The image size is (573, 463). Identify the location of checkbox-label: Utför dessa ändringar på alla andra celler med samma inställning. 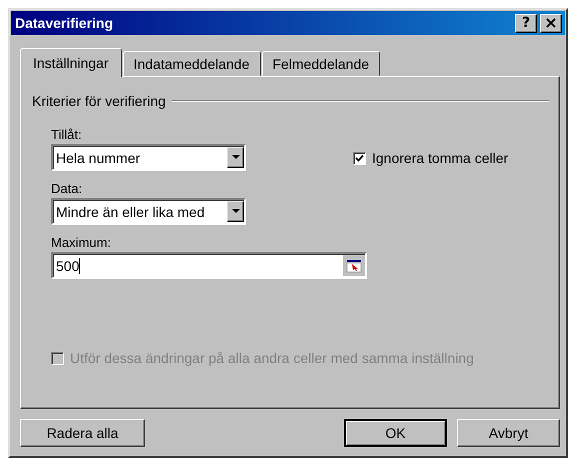
(272, 358).